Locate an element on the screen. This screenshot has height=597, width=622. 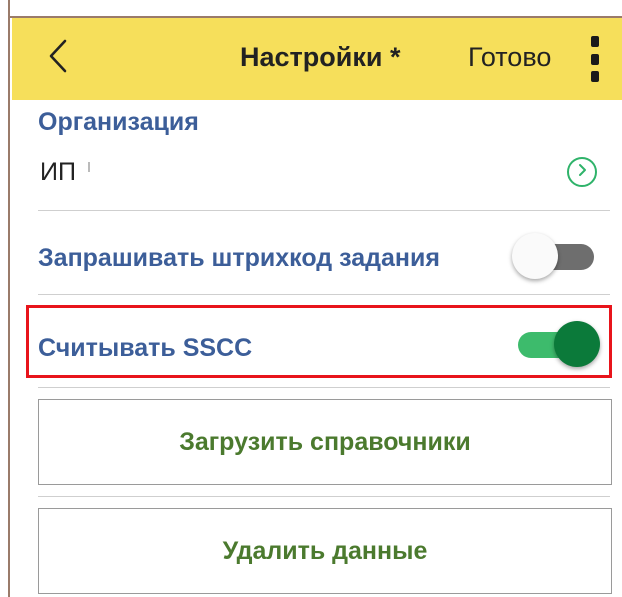
more-menu-button is located at coordinates (595, 59).